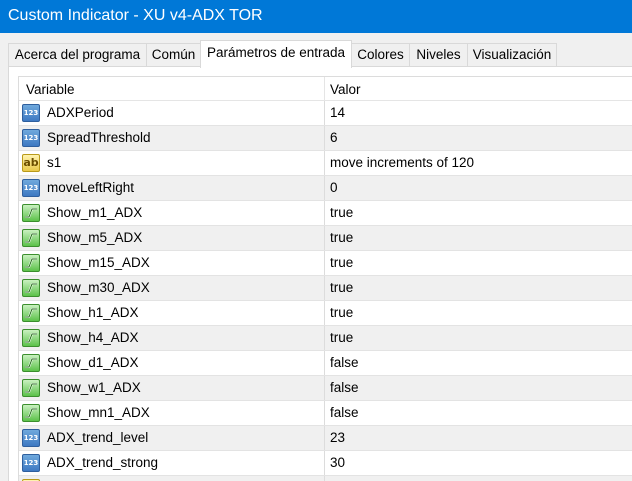  I want to click on table-row: Show_w1_ADX false, so click(325, 388).